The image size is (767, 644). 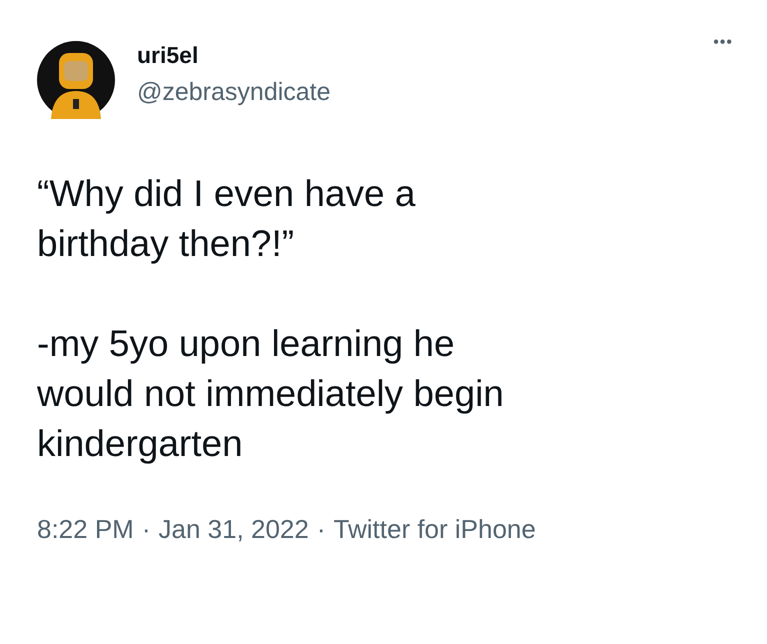 What do you see at coordinates (140, 444) in the screenshot?
I see `tweet-text: kindergarten` at bounding box center [140, 444].